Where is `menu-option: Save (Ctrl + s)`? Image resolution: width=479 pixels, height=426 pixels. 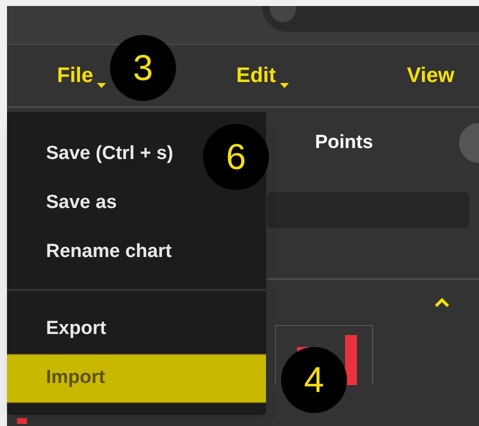
menu-option: Save (Ctrl + s) is located at coordinates (110, 154).